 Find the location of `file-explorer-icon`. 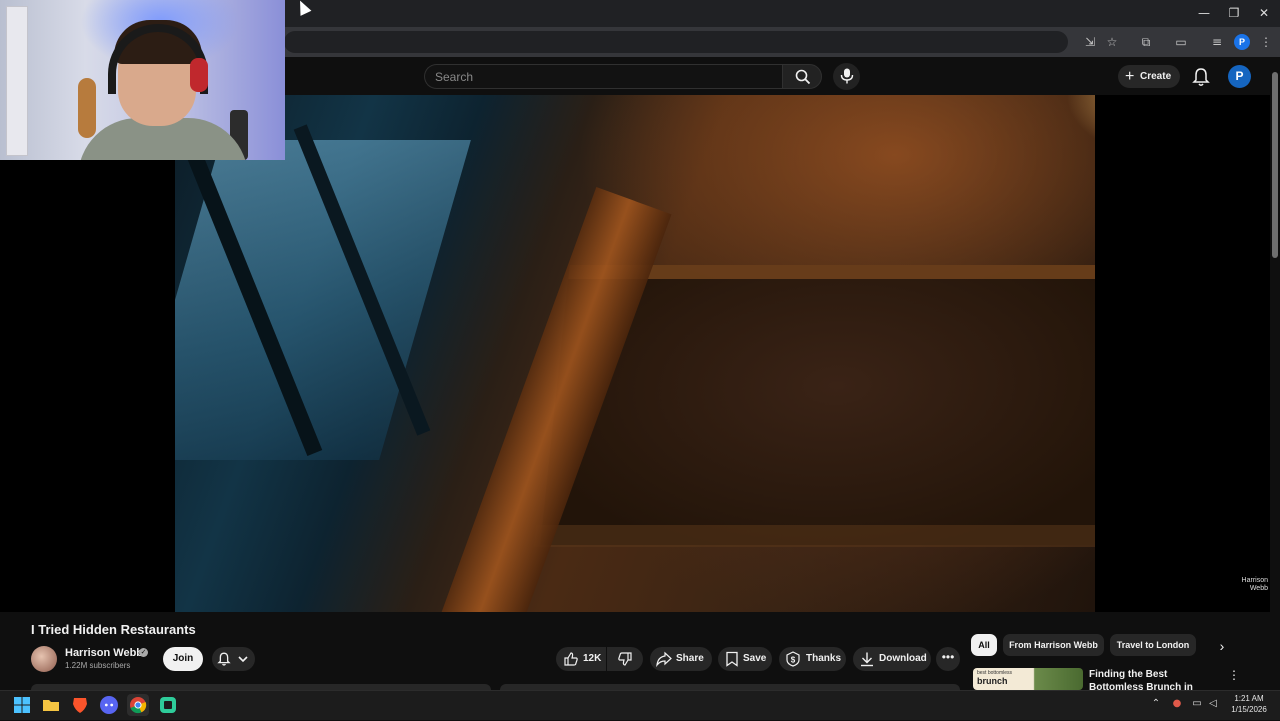

file-explorer-icon is located at coordinates (51, 705).